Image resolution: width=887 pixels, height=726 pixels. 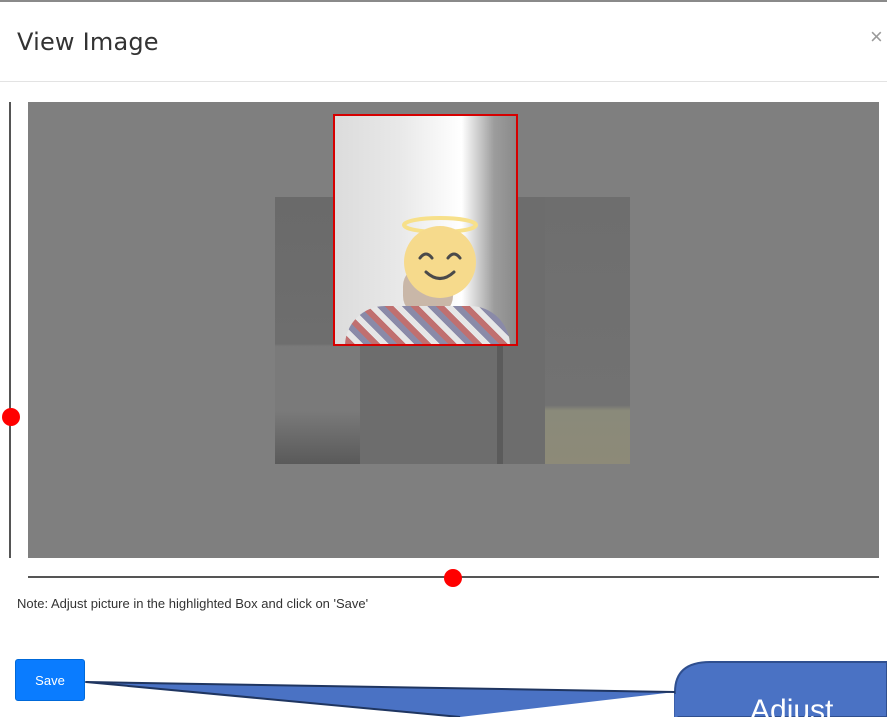 I want to click on save-button: Save, so click(x=50, y=680).